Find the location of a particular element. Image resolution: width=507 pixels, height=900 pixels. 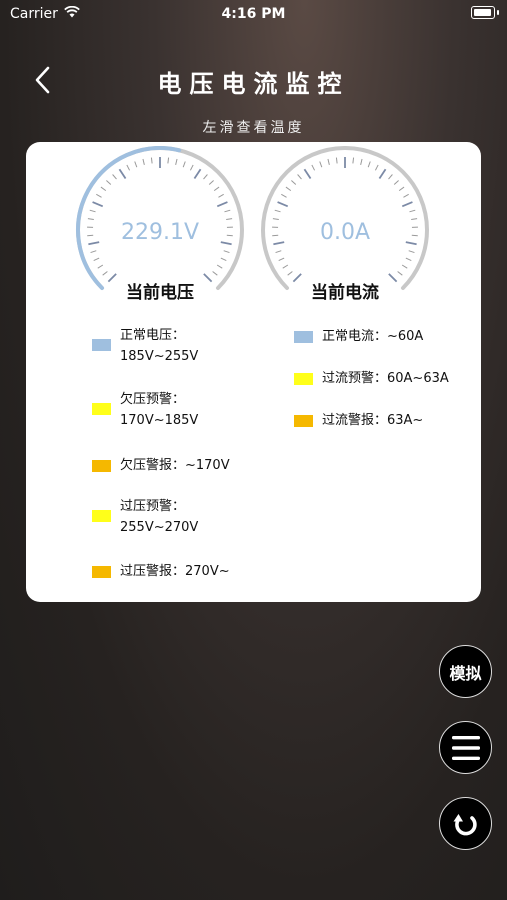

legend-overvoltage-alarm: 过压警报：270V~ is located at coordinates (161, 571).